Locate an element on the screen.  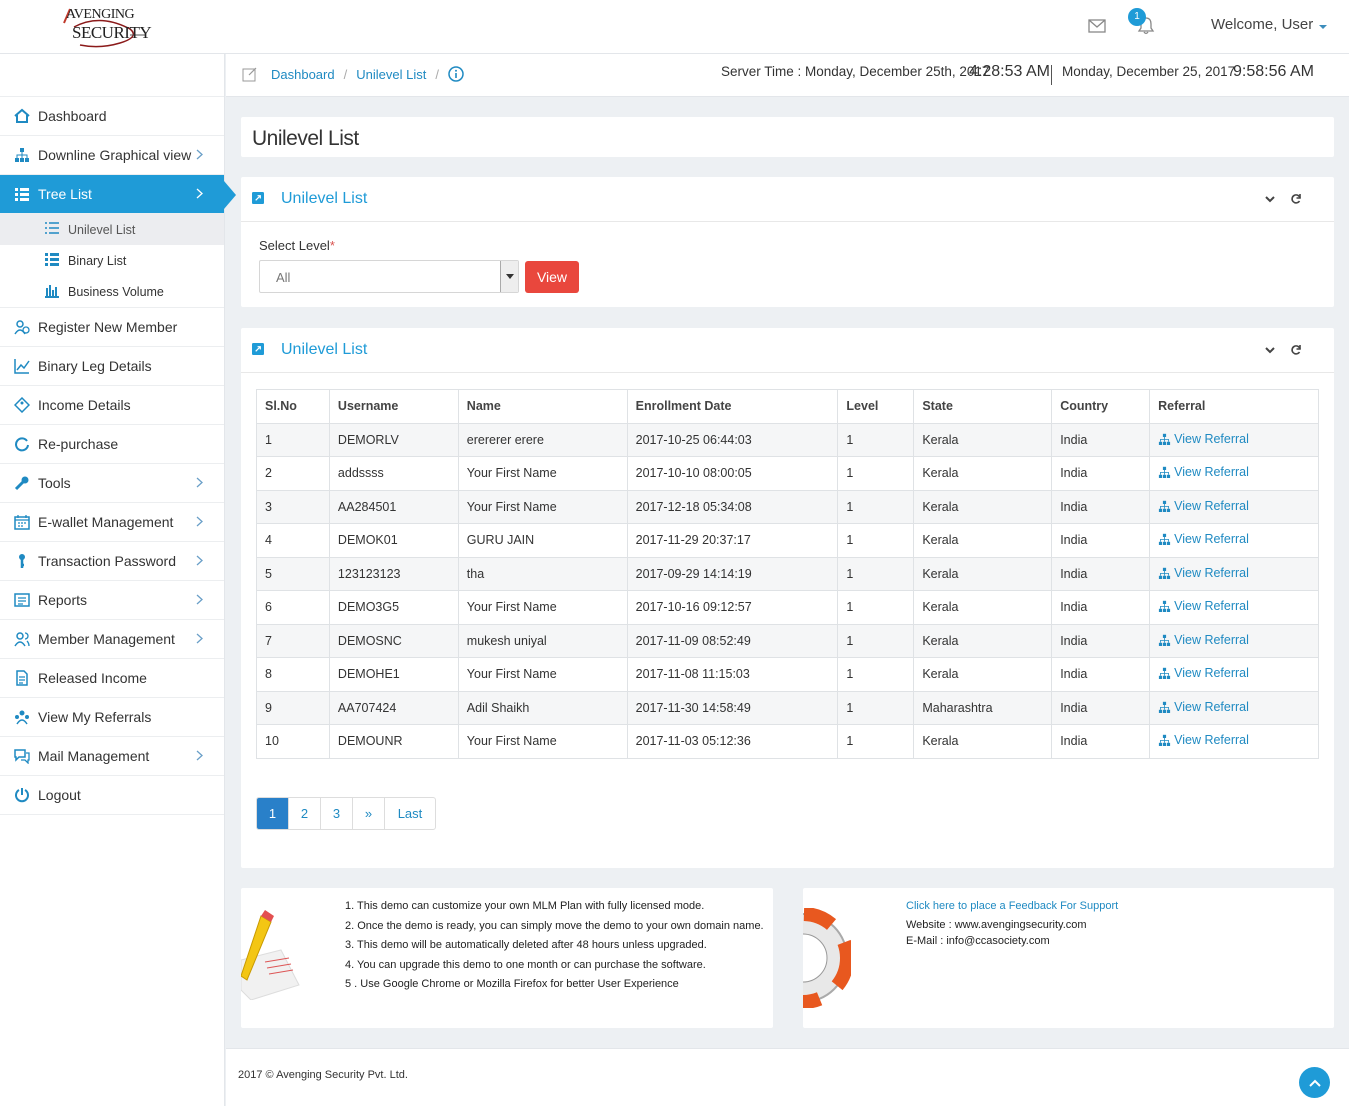
sidebar-subitem-business-volume: Business Volume is located at coordinates (112, 291).